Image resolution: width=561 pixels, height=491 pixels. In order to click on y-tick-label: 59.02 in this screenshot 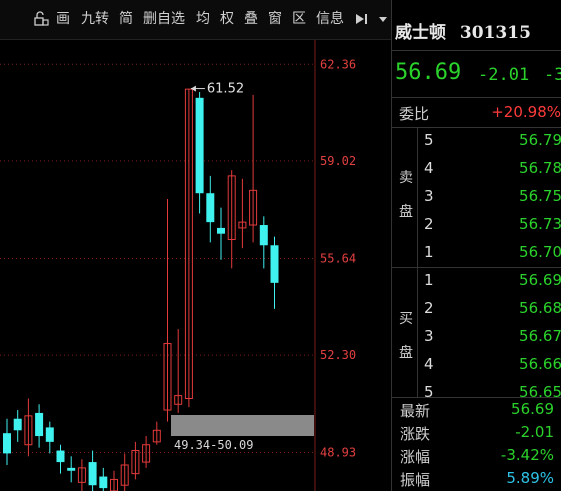, I will do `click(338, 161)`.